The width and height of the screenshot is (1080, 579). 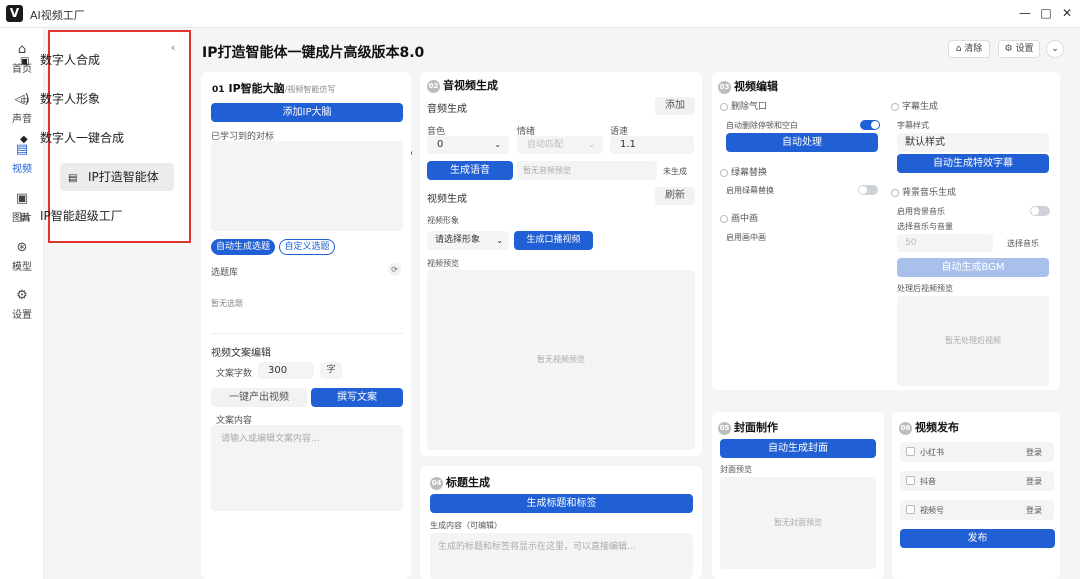 What do you see at coordinates (307, 333) in the screenshot?
I see `divider` at bounding box center [307, 333].